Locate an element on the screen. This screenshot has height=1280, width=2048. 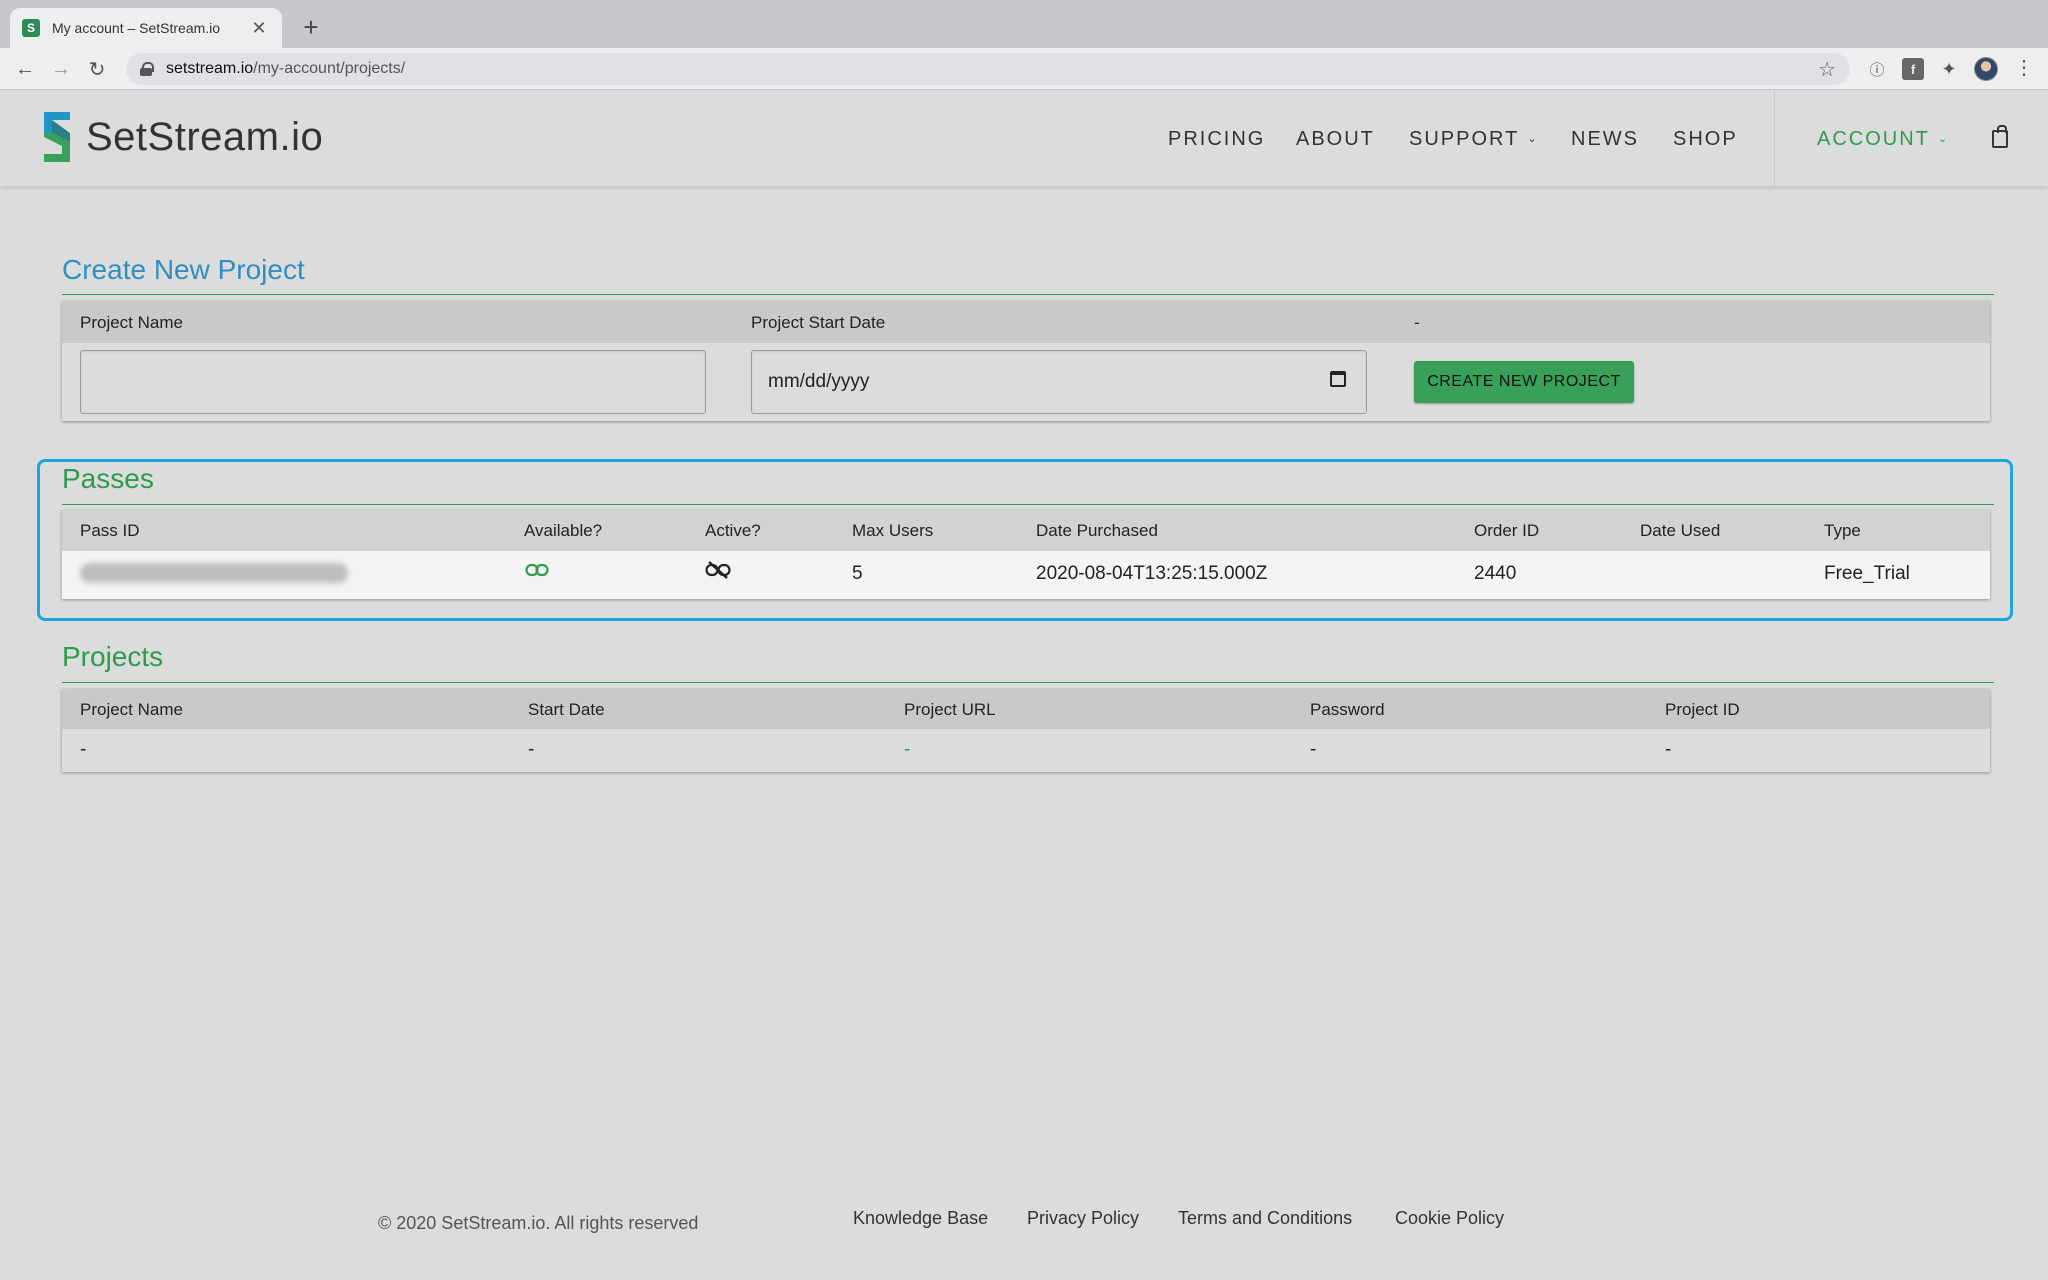
col-action: - is located at coordinates (1417, 322).